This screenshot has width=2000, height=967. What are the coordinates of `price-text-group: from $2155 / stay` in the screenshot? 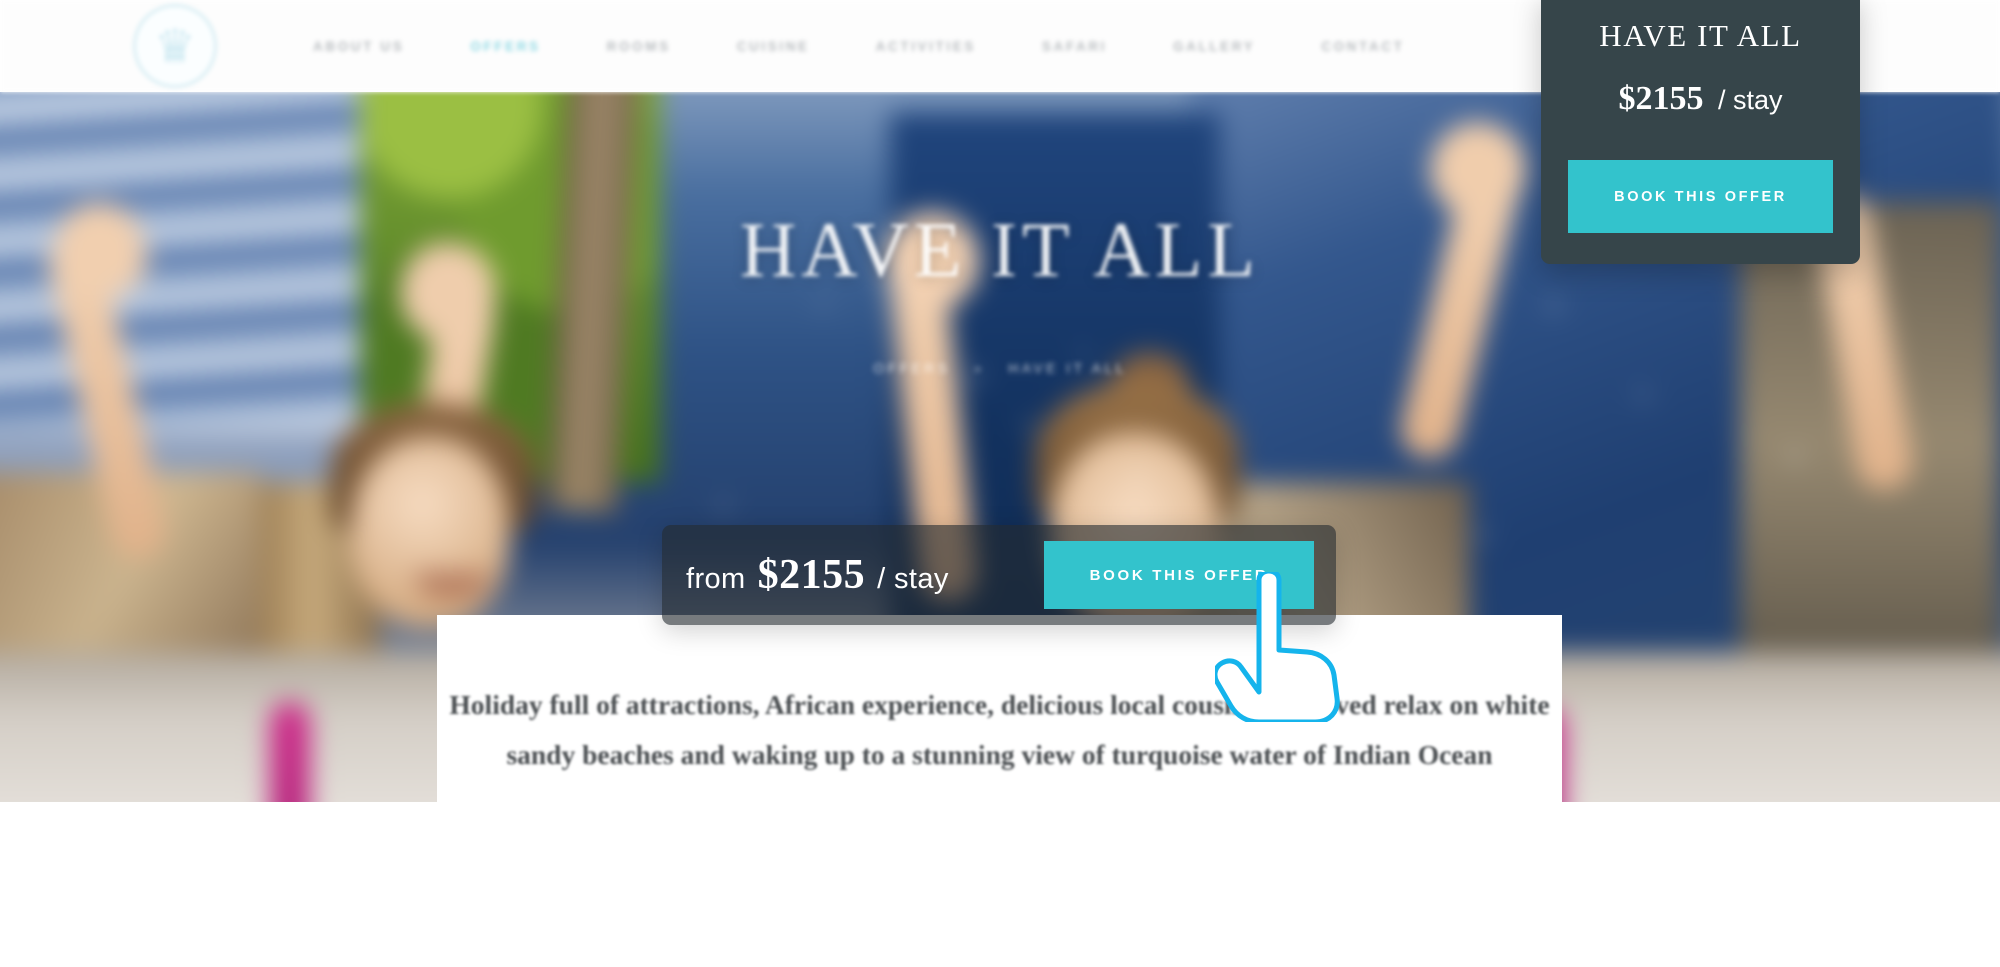 It's located at (817, 575).